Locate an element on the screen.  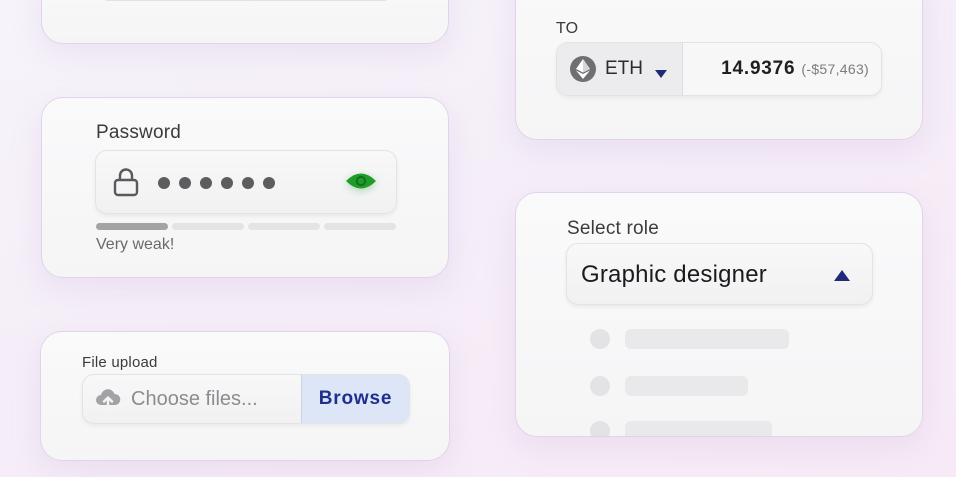
top-left-card is located at coordinates (245, 22).